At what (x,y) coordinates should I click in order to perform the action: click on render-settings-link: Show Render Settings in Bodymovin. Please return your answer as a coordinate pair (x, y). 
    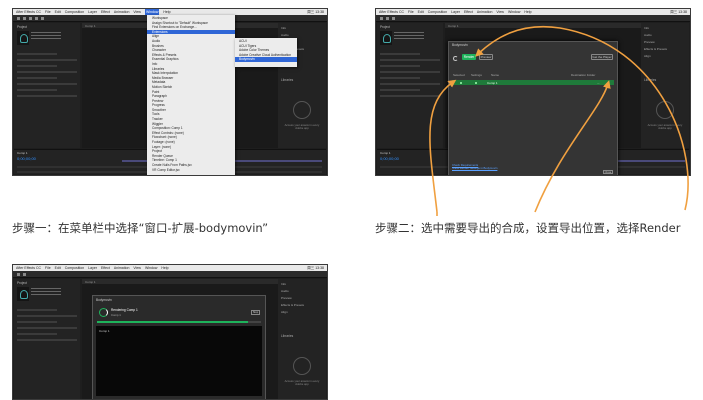
    Looking at the image, I should click on (474, 169).